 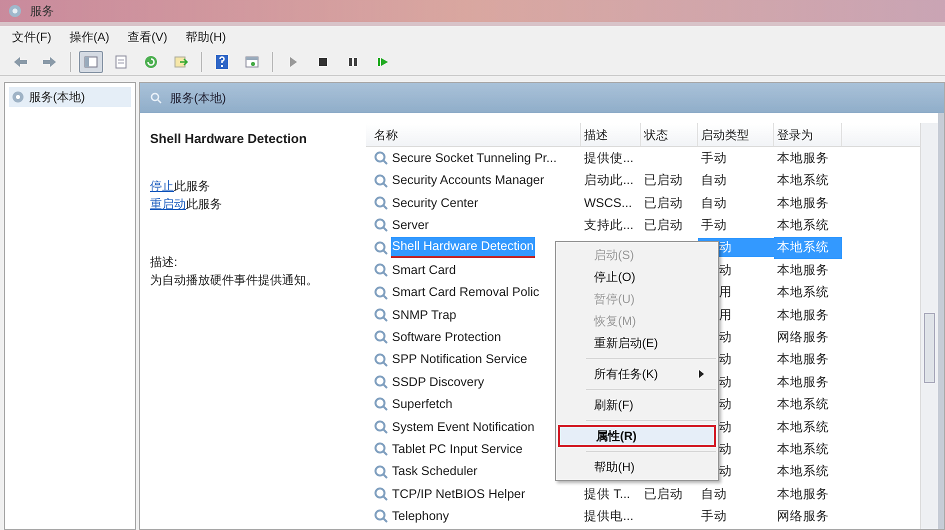 I want to click on service-name-cell: Software Protection, so click(x=446, y=337).